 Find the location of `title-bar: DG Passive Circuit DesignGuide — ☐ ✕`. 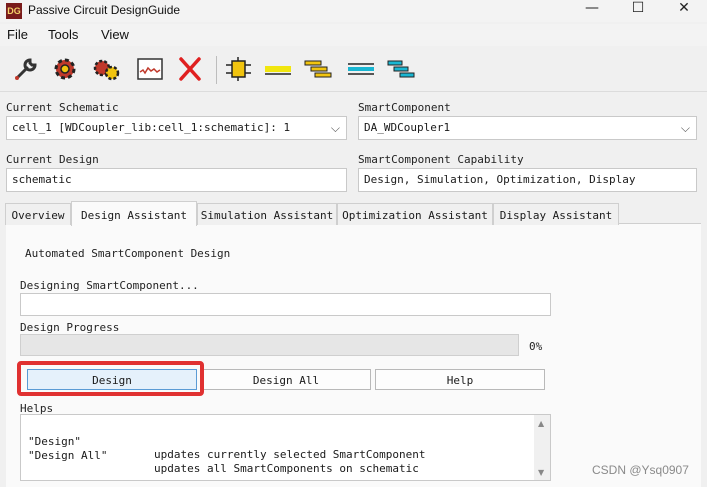

title-bar: DG Passive Circuit DesignGuide — ☐ ✕ is located at coordinates (353, 11).